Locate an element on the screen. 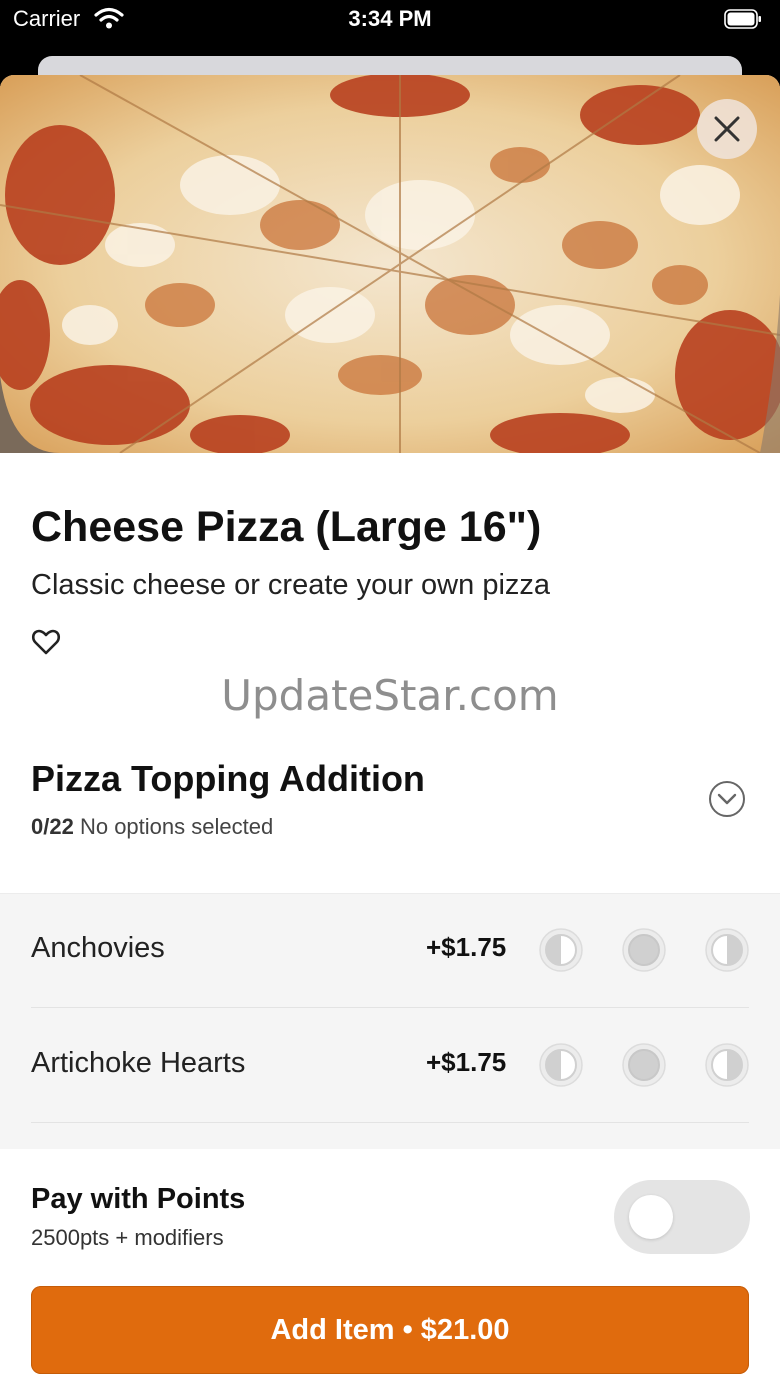 The image size is (780, 1387). option-name: Anchovies is located at coordinates (98, 948).